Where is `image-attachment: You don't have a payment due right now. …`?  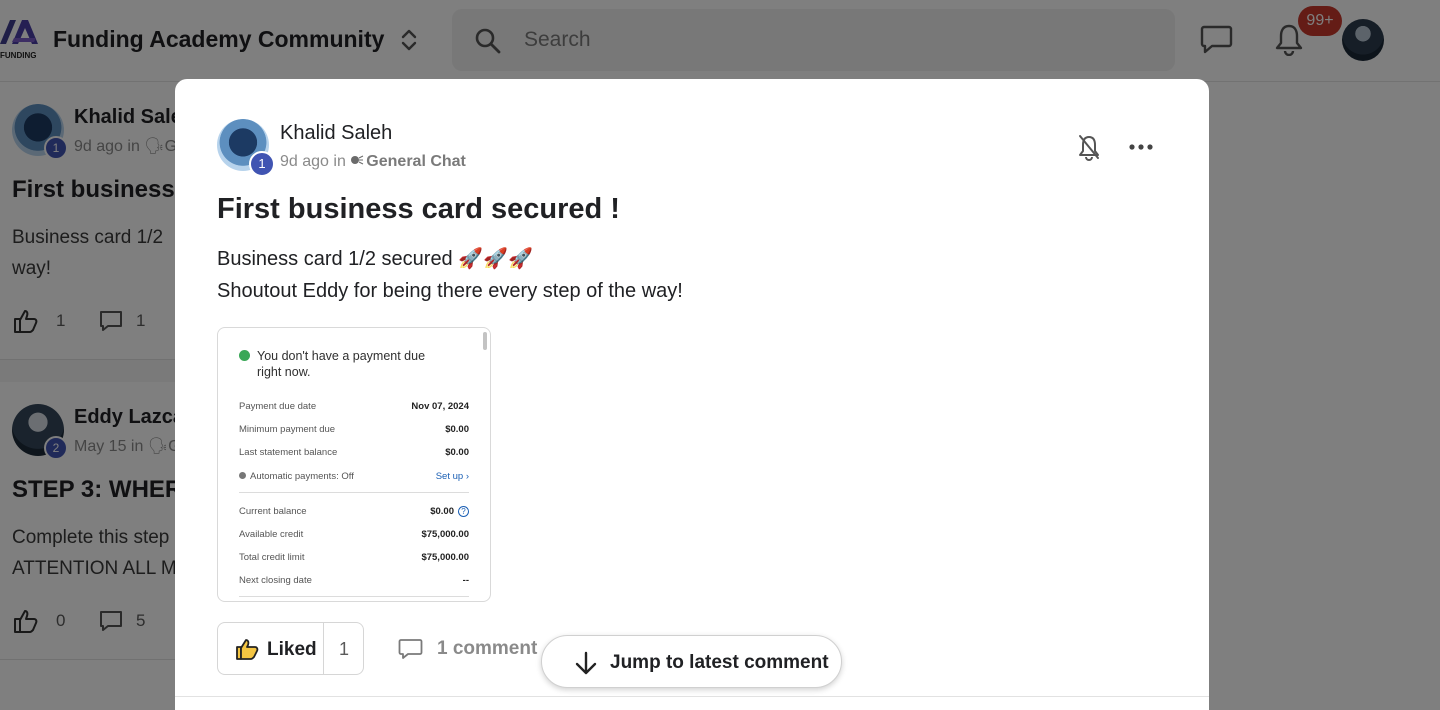 image-attachment: You don't have a payment due right now. … is located at coordinates (354, 464).